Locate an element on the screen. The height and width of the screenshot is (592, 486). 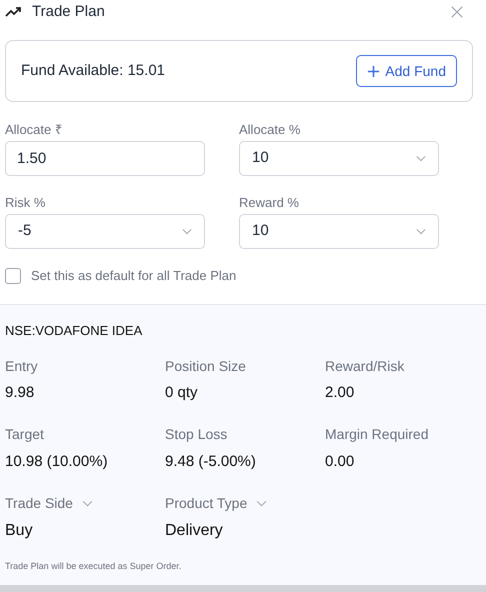
stat-label: Position Size is located at coordinates (205, 366).